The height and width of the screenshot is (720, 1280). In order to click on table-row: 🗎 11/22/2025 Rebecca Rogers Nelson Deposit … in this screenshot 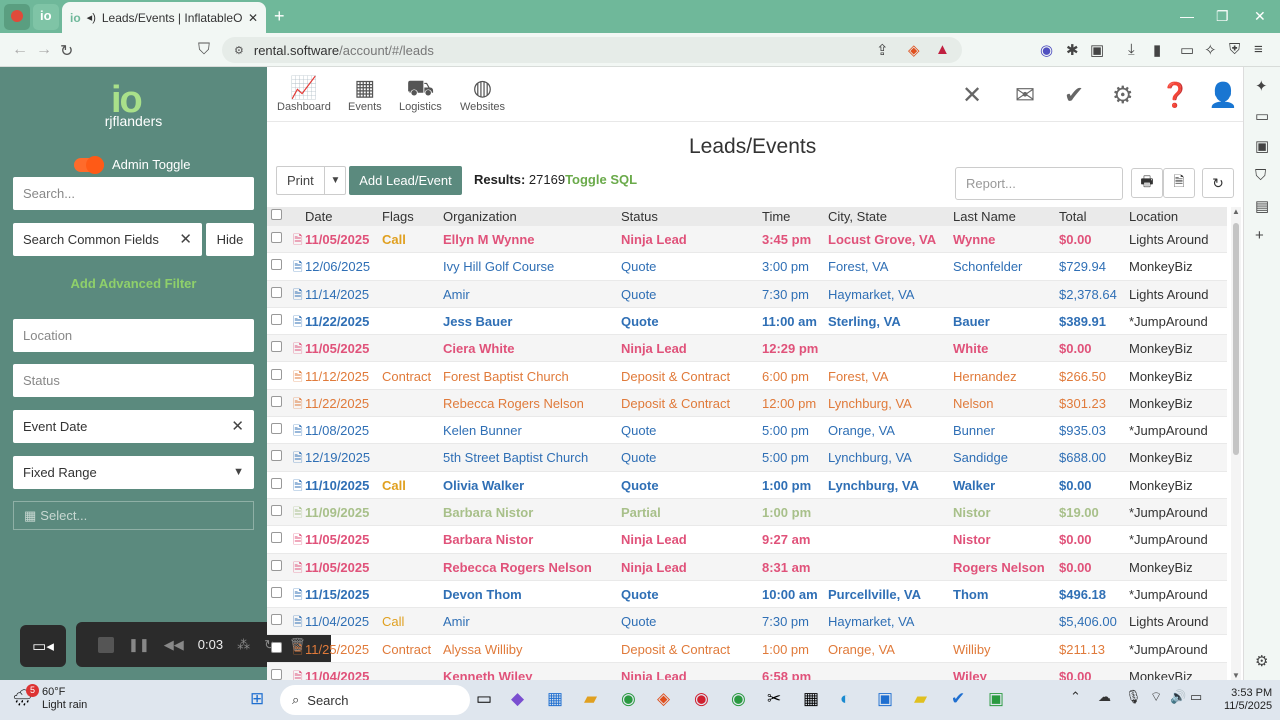, I will do `click(747, 403)`.